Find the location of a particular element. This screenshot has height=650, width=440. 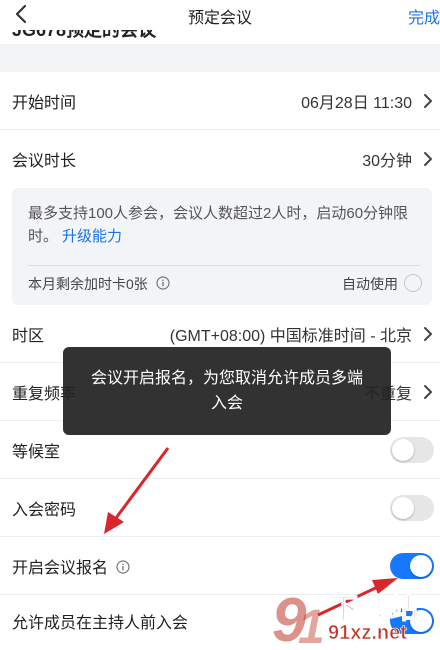

nav-bar: 预定会议 完成 is located at coordinates (220, 15).